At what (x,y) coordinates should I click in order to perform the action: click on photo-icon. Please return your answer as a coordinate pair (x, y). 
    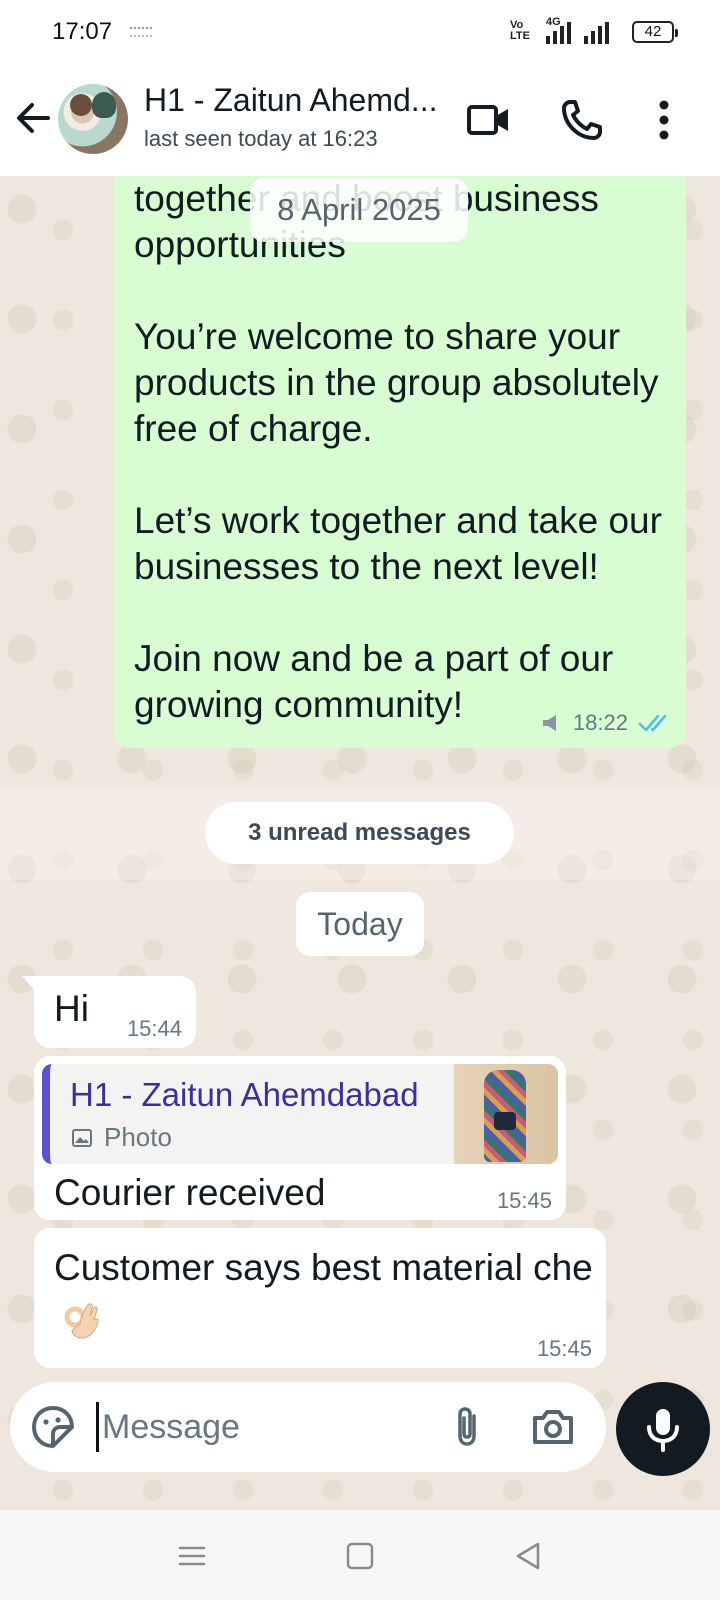
    Looking at the image, I should click on (82, 1137).